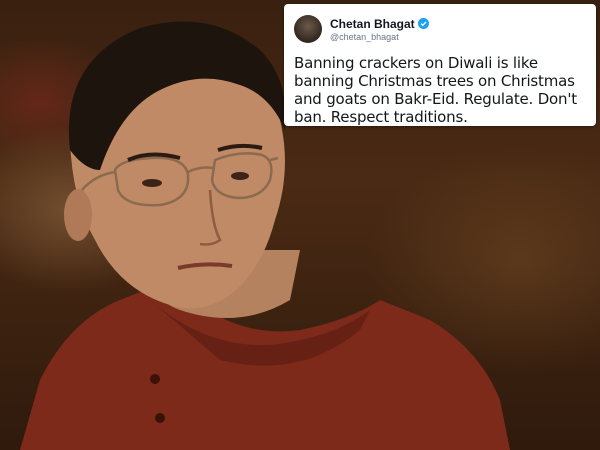  I want to click on avatar, so click(308, 29).